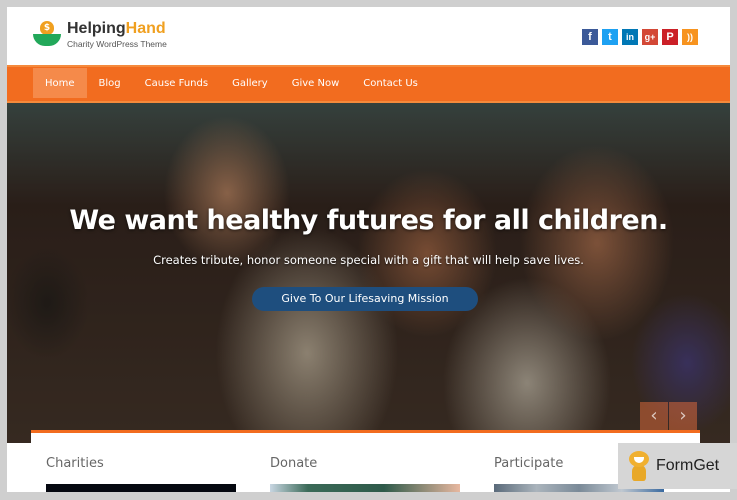 This screenshot has width=737, height=500. What do you see at coordinates (690, 37) in the screenshot?
I see `rss-icon: ))` at bounding box center [690, 37].